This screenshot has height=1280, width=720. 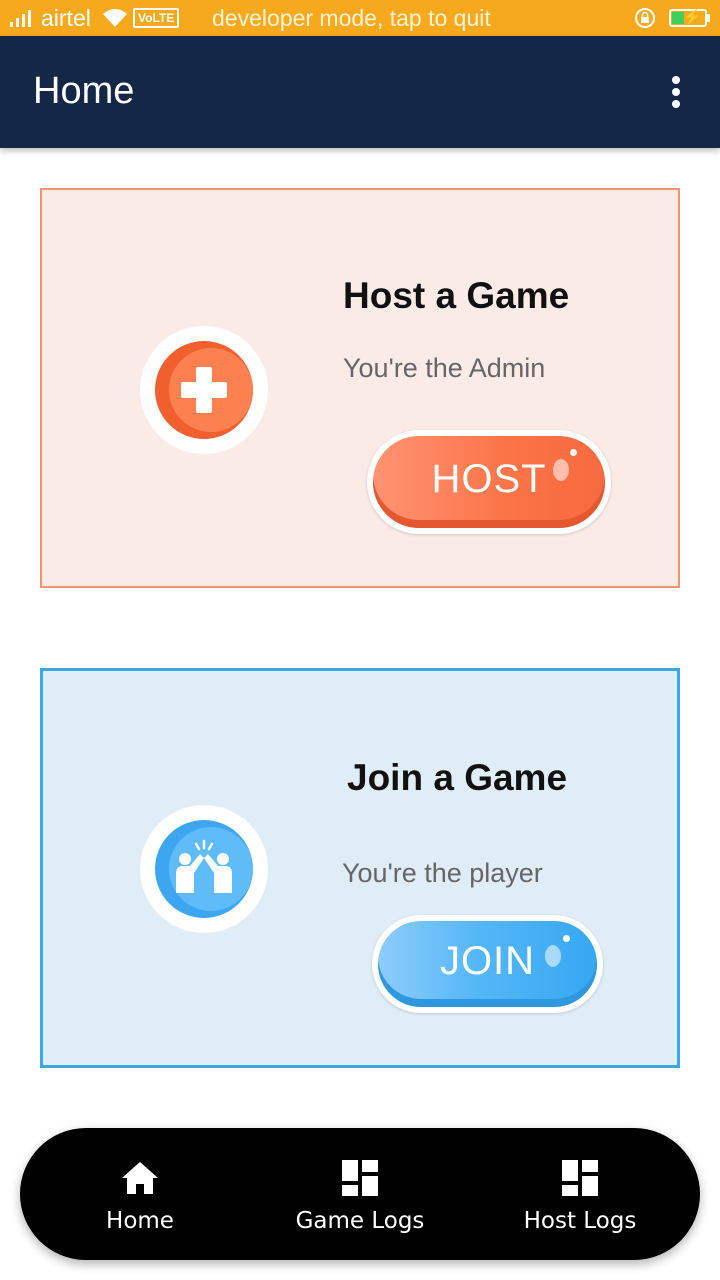 What do you see at coordinates (580, 1221) in the screenshot?
I see `nav-label-host-logs: Host Logs` at bounding box center [580, 1221].